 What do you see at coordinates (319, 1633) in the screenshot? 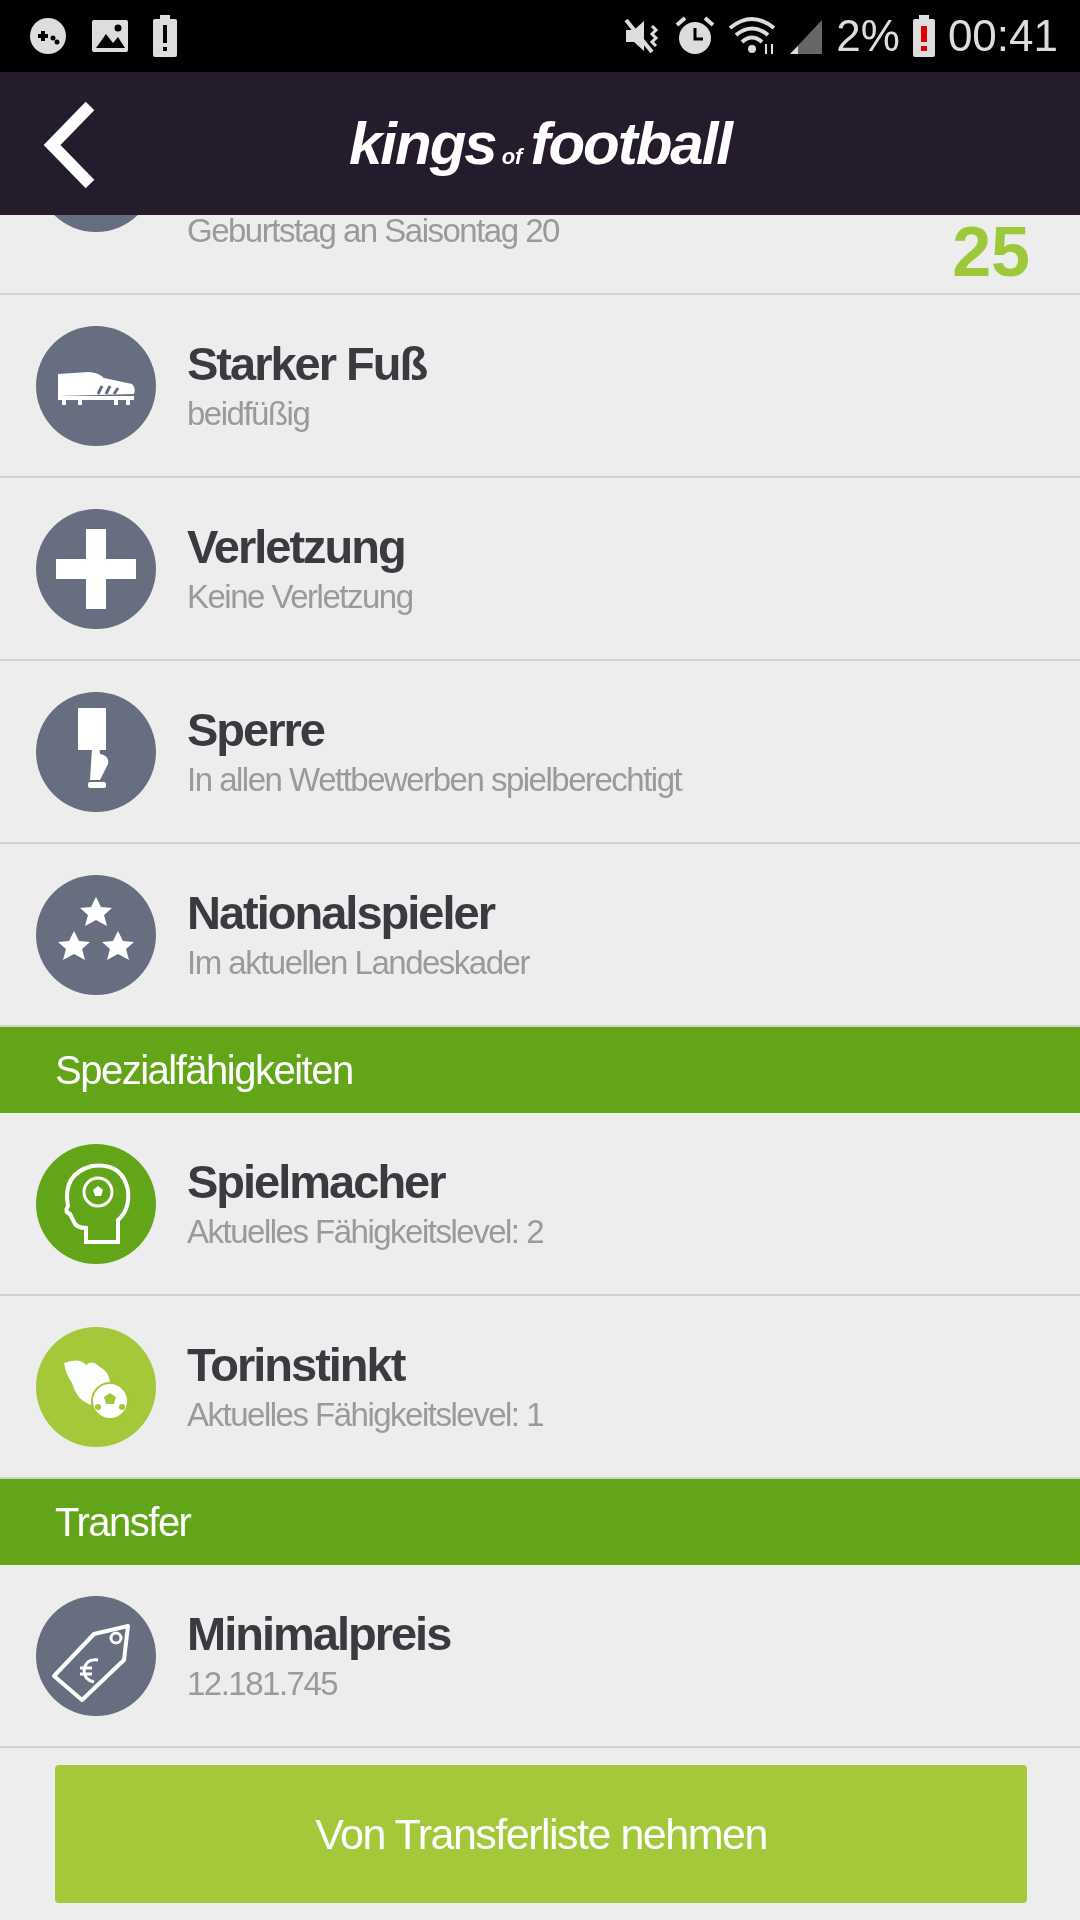
I see `row-title: Minimalpreis` at bounding box center [319, 1633].